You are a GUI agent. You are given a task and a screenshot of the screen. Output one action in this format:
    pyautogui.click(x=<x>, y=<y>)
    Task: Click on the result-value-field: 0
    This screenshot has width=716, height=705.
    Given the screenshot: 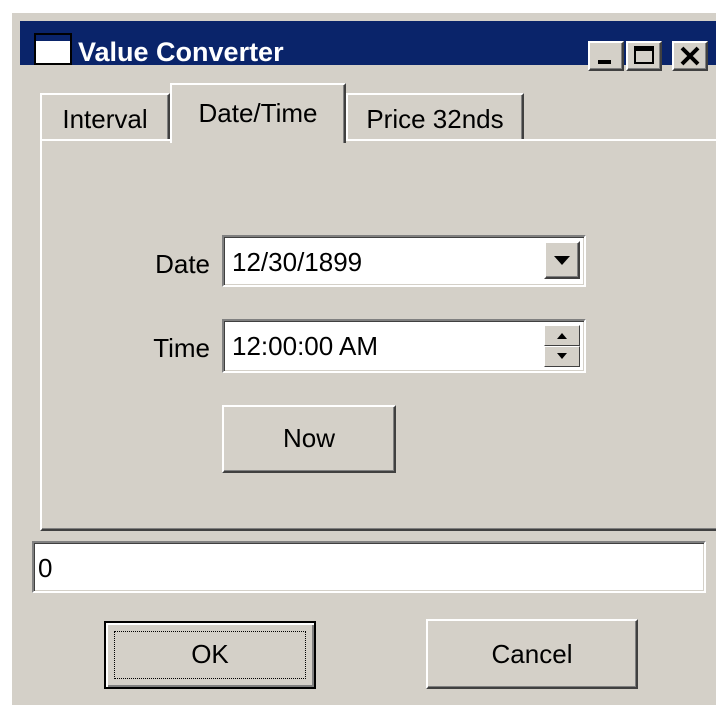 What is the action you would take?
    pyautogui.click(x=369, y=567)
    